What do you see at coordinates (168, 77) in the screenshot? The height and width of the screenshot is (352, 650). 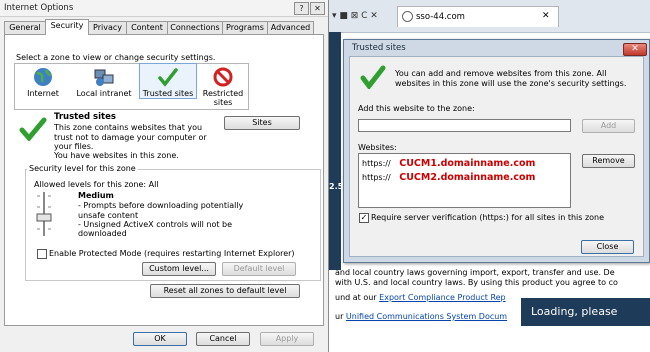 I see `checkmark-icon` at bounding box center [168, 77].